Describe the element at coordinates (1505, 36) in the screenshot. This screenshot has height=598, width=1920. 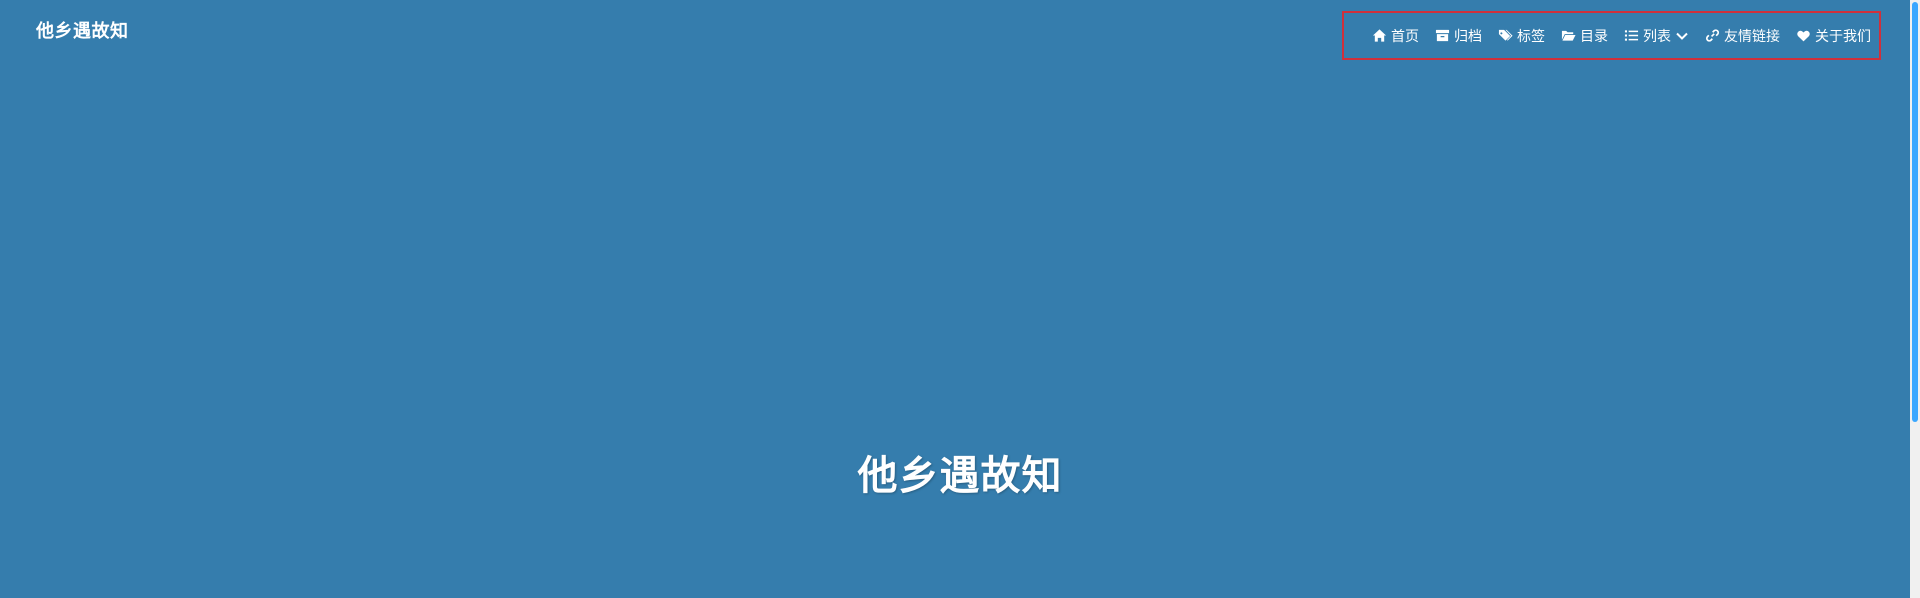
I see `tags-icon` at that location.